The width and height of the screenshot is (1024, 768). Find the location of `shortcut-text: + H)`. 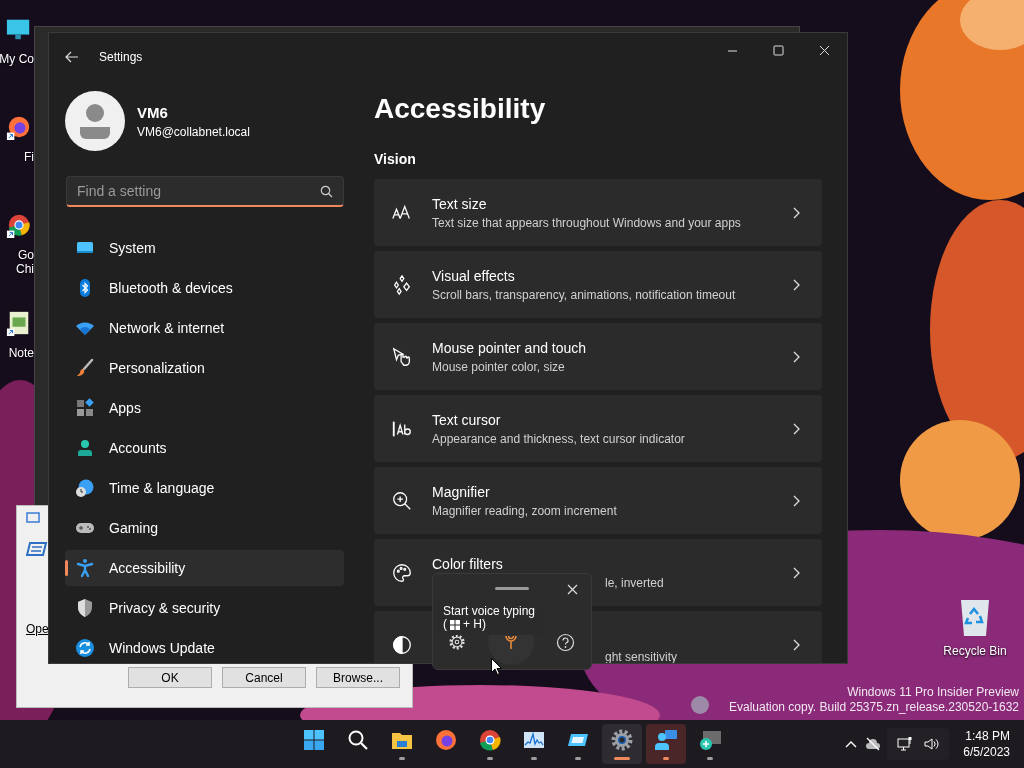

shortcut-text: + H) is located at coordinates (474, 624).